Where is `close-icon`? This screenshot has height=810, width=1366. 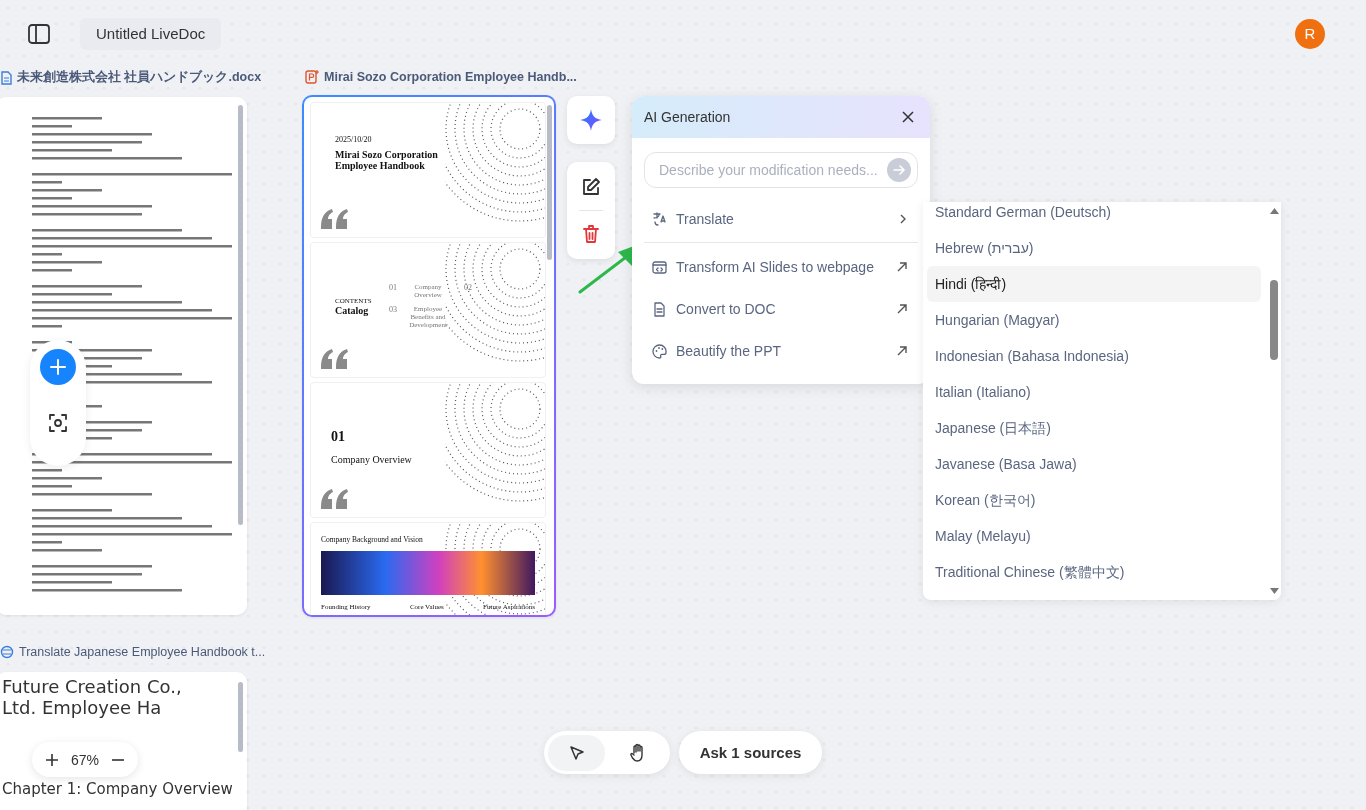 close-icon is located at coordinates (908, 117).